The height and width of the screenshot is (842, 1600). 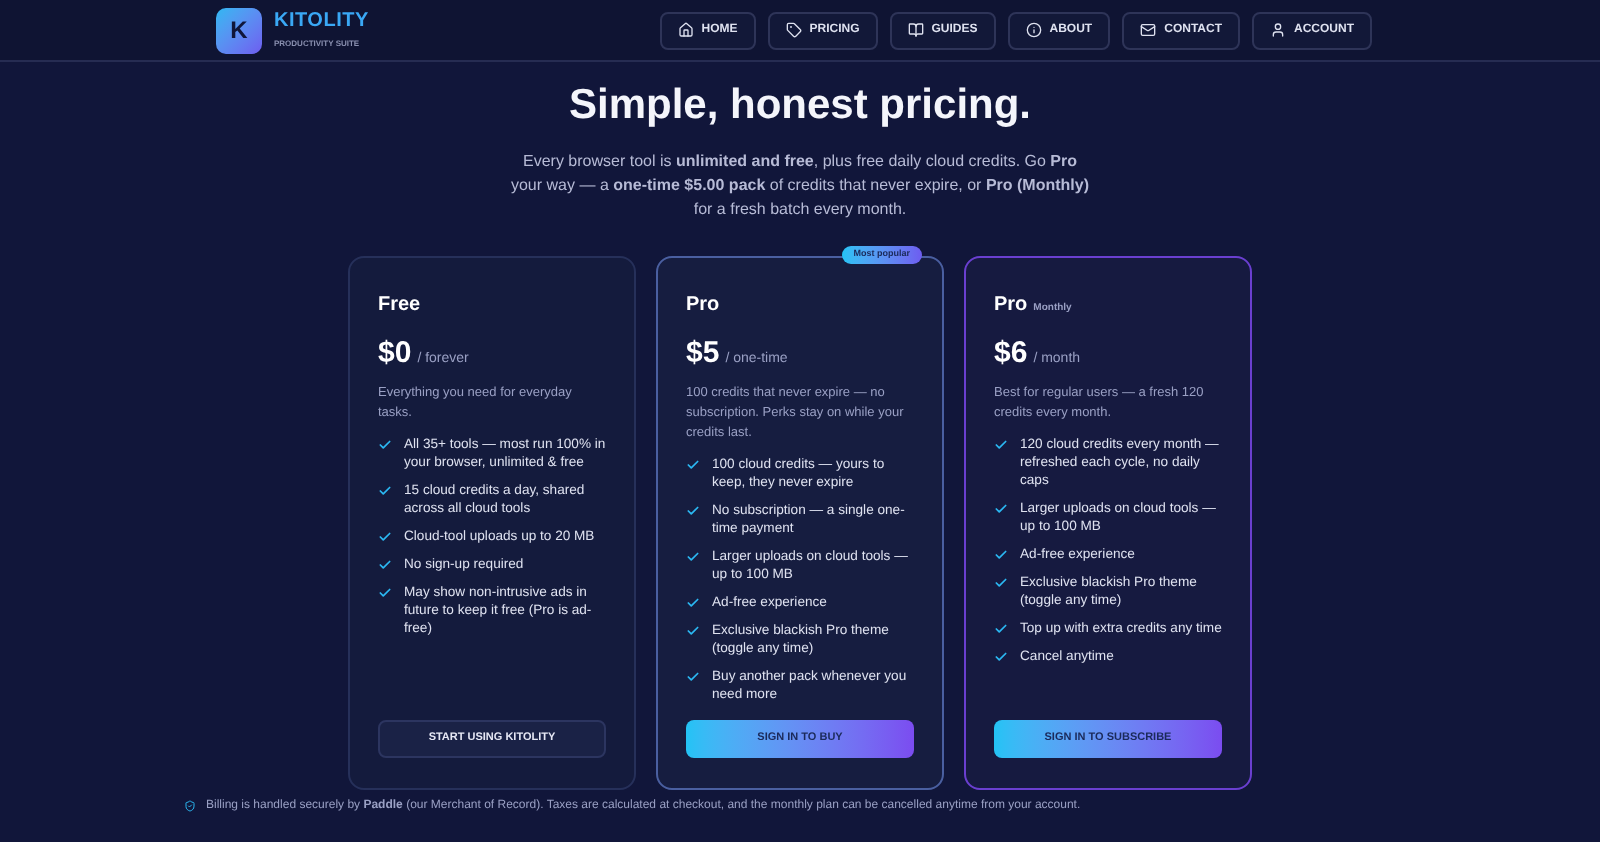 I want to click on tag-icon, so click(x=793, y=30).